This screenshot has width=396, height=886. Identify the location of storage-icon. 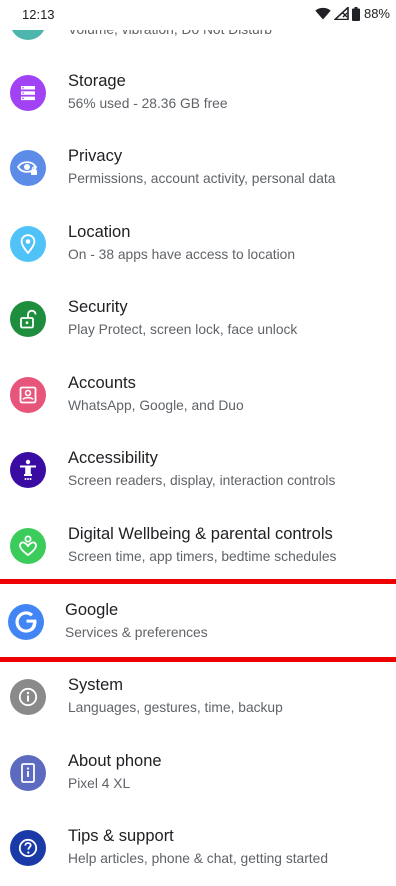
(28, 93).